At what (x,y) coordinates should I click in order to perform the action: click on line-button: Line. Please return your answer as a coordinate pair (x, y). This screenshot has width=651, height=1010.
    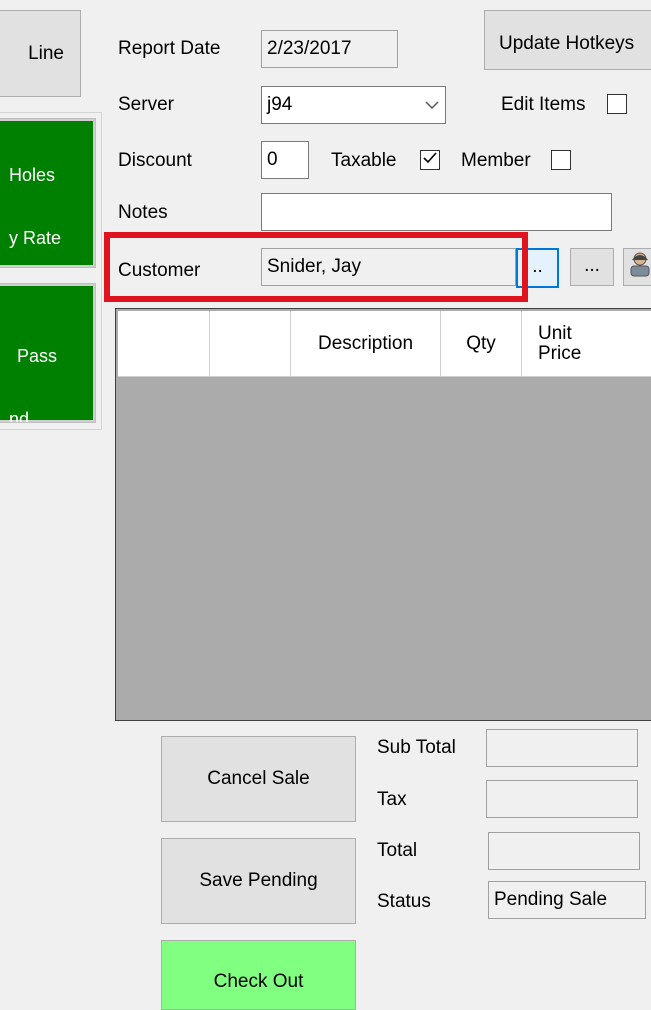
    Looking at the image, I should click on (40, 53).